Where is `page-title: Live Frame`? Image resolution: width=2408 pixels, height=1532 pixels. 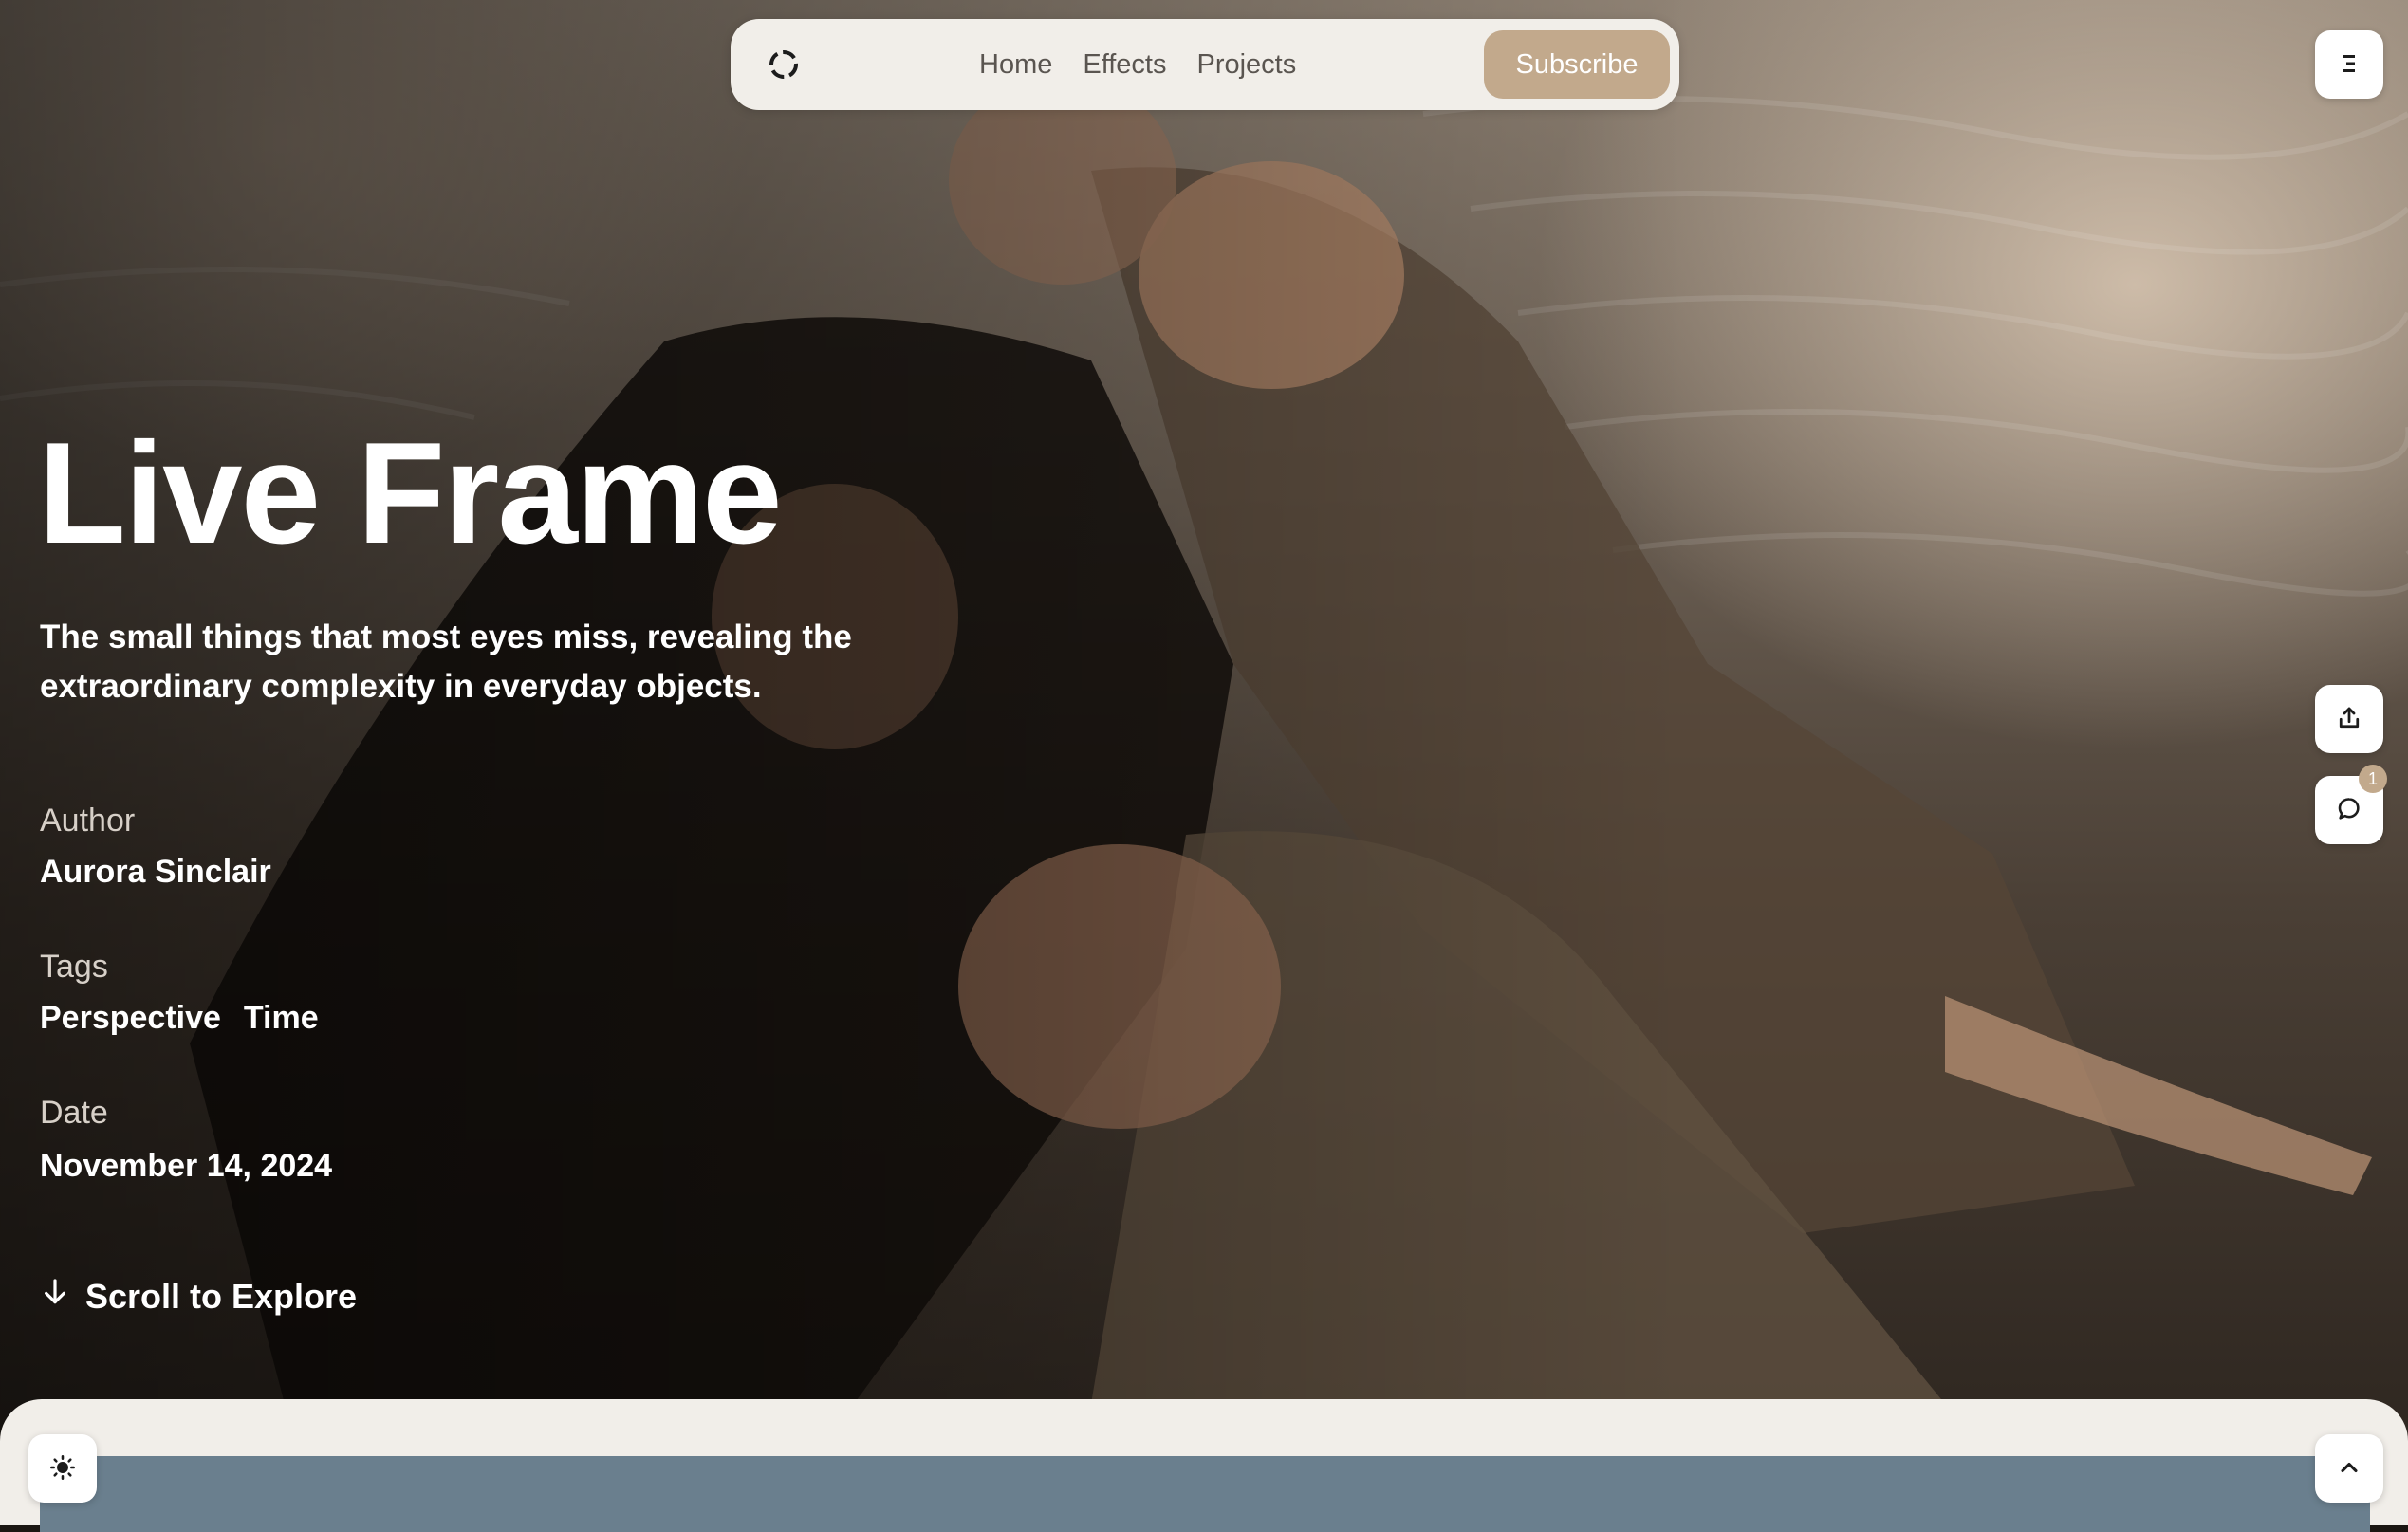
page-title: Live Frame is located at coordinates (410, 493).